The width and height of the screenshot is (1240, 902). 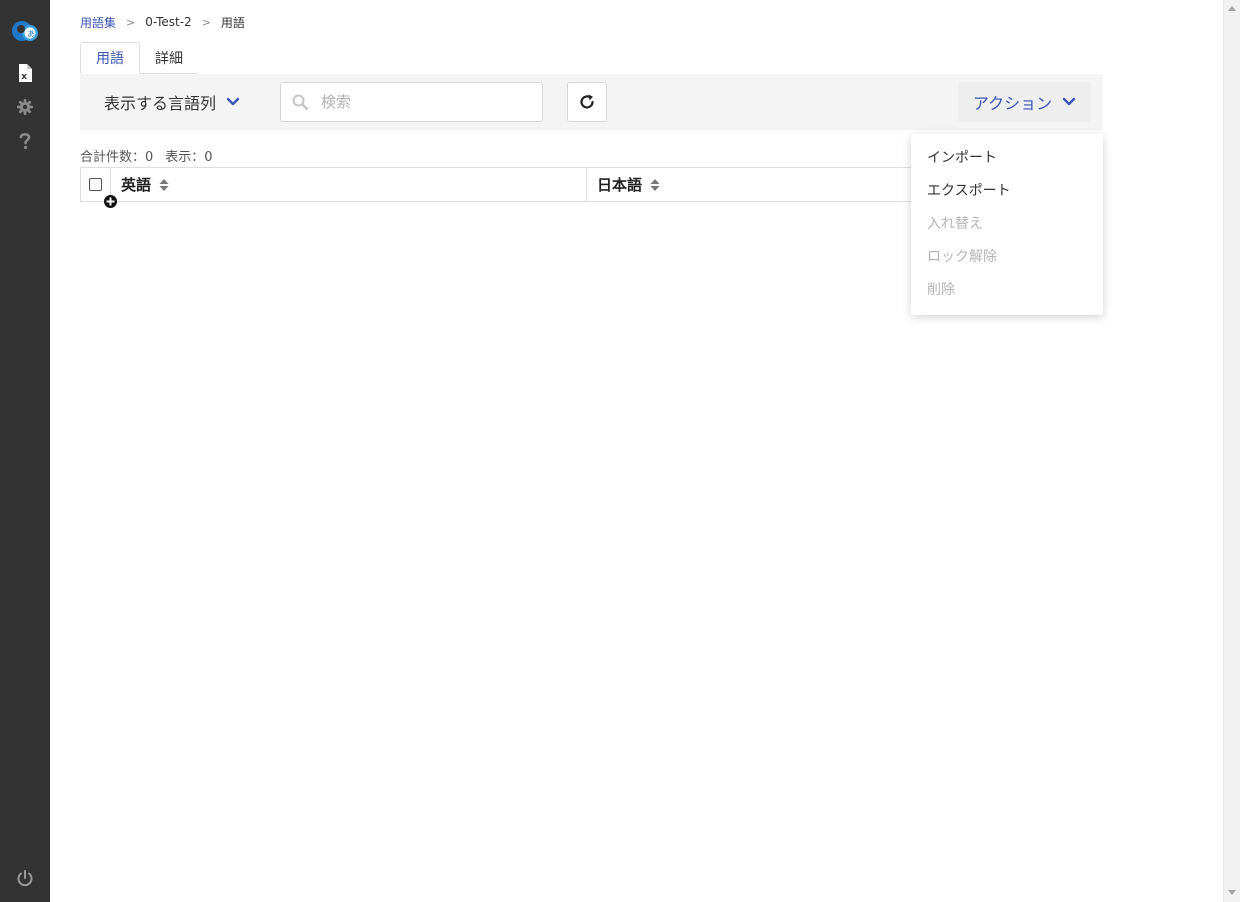 I want to click on search-box, so click(x=411, y=102).